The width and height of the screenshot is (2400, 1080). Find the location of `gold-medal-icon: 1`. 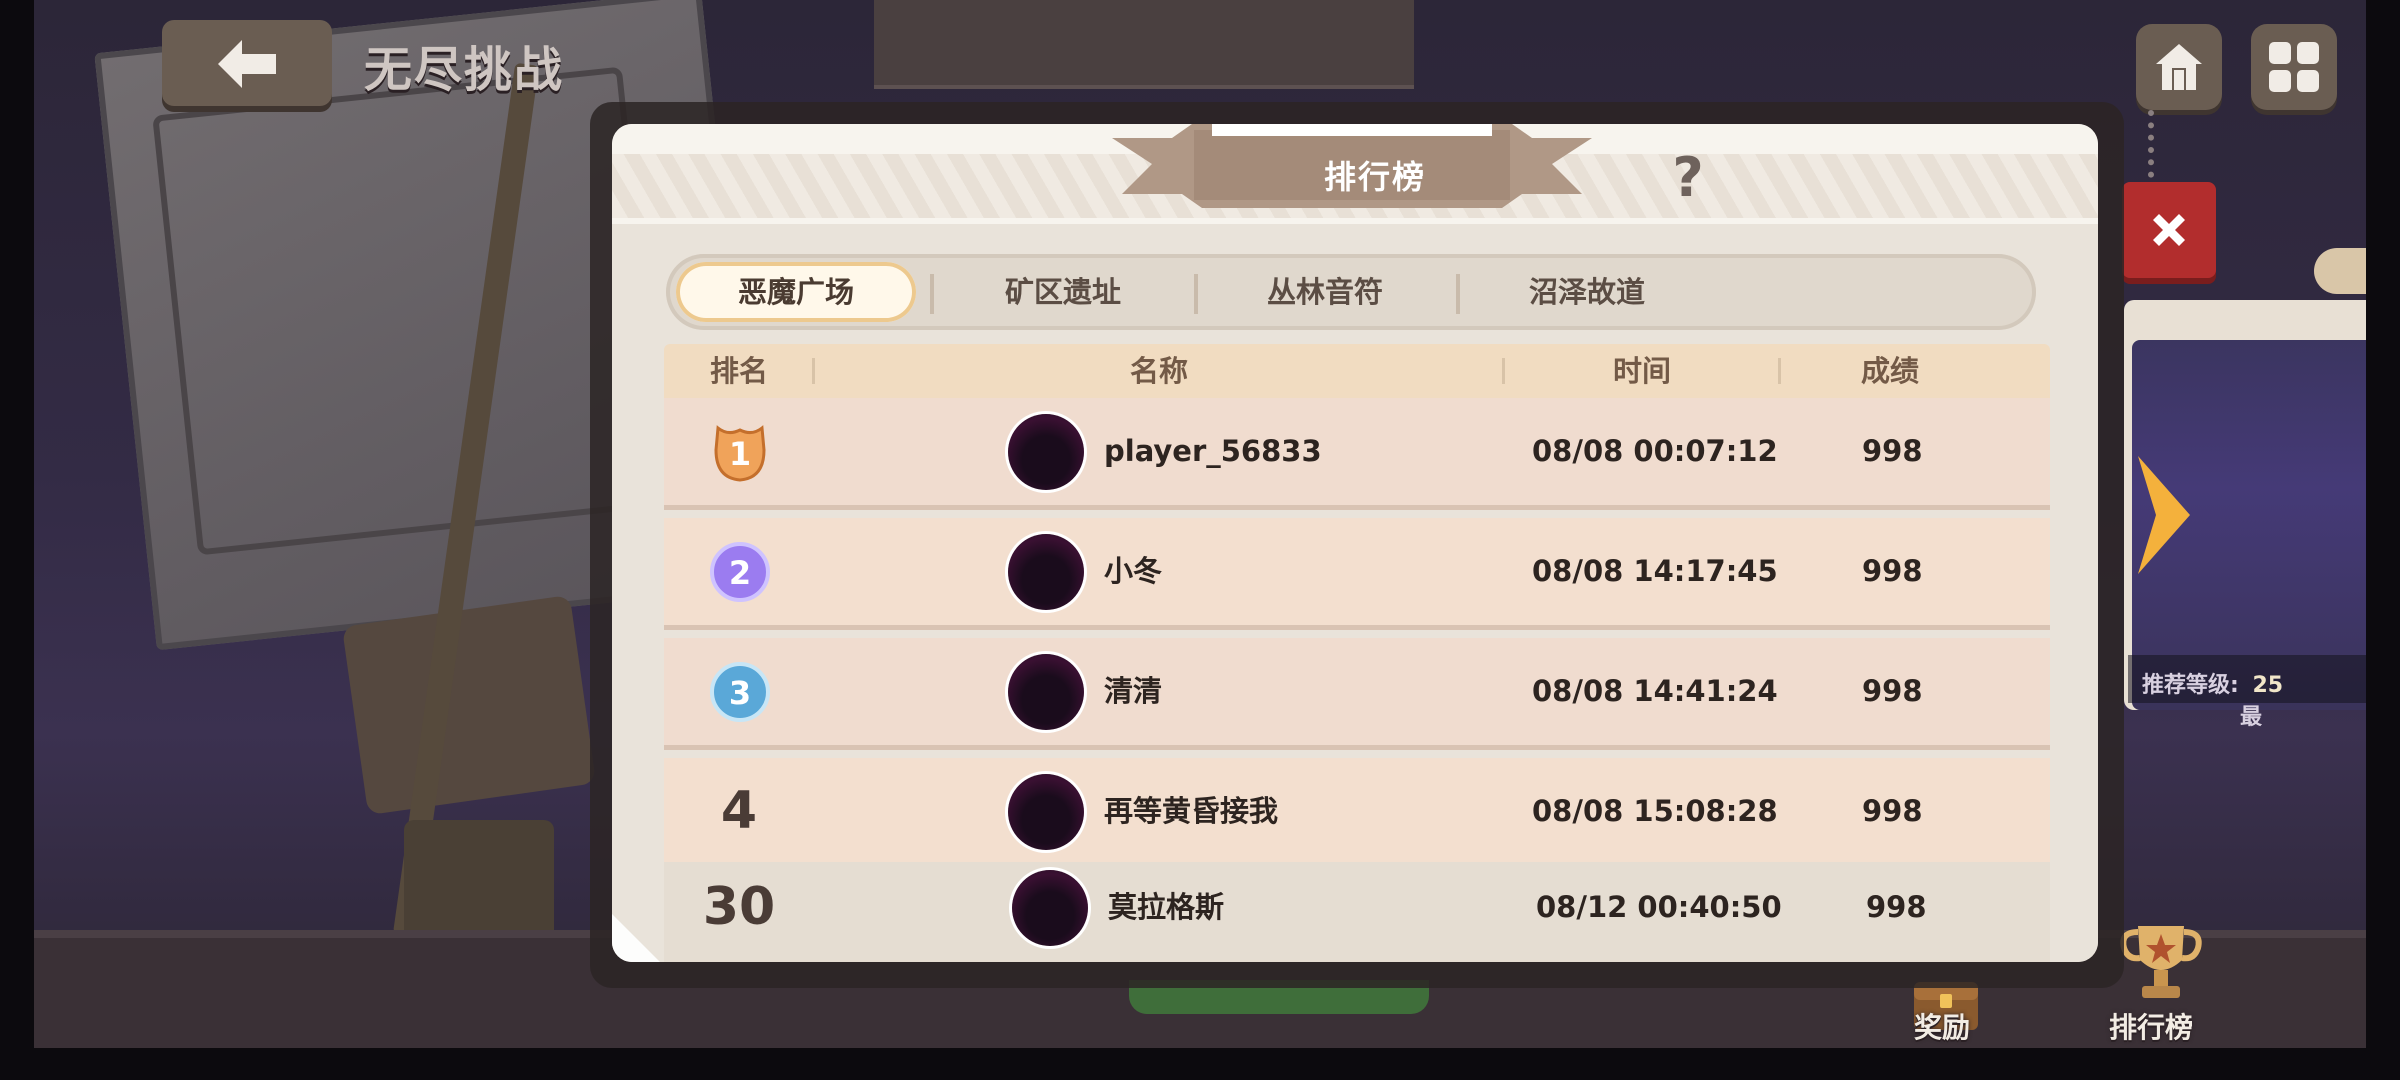

gold-medal-icon: 1 is located at coordinates (740, 453).